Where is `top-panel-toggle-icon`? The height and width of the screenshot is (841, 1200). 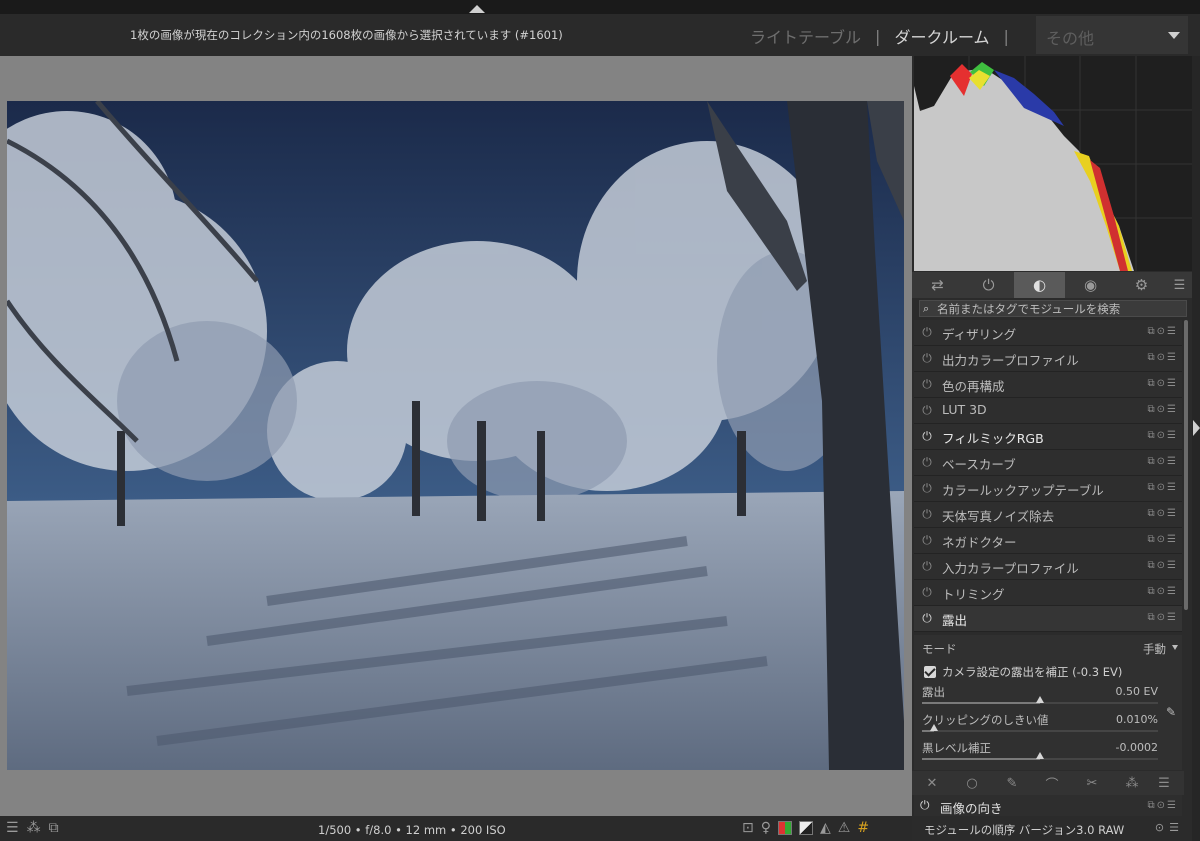
top-panel-toggle-icon is located at coordinates (477, 9).